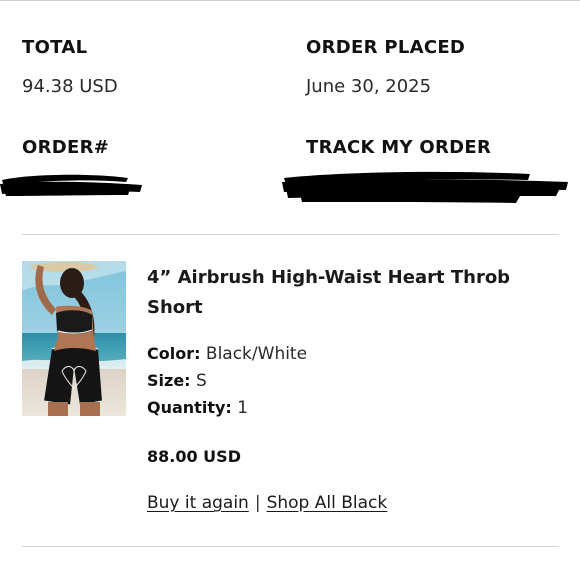 The width and height of the screenshot is (580, 580). I want to click on buy-again-link: Buy it again, so click(198, 503).